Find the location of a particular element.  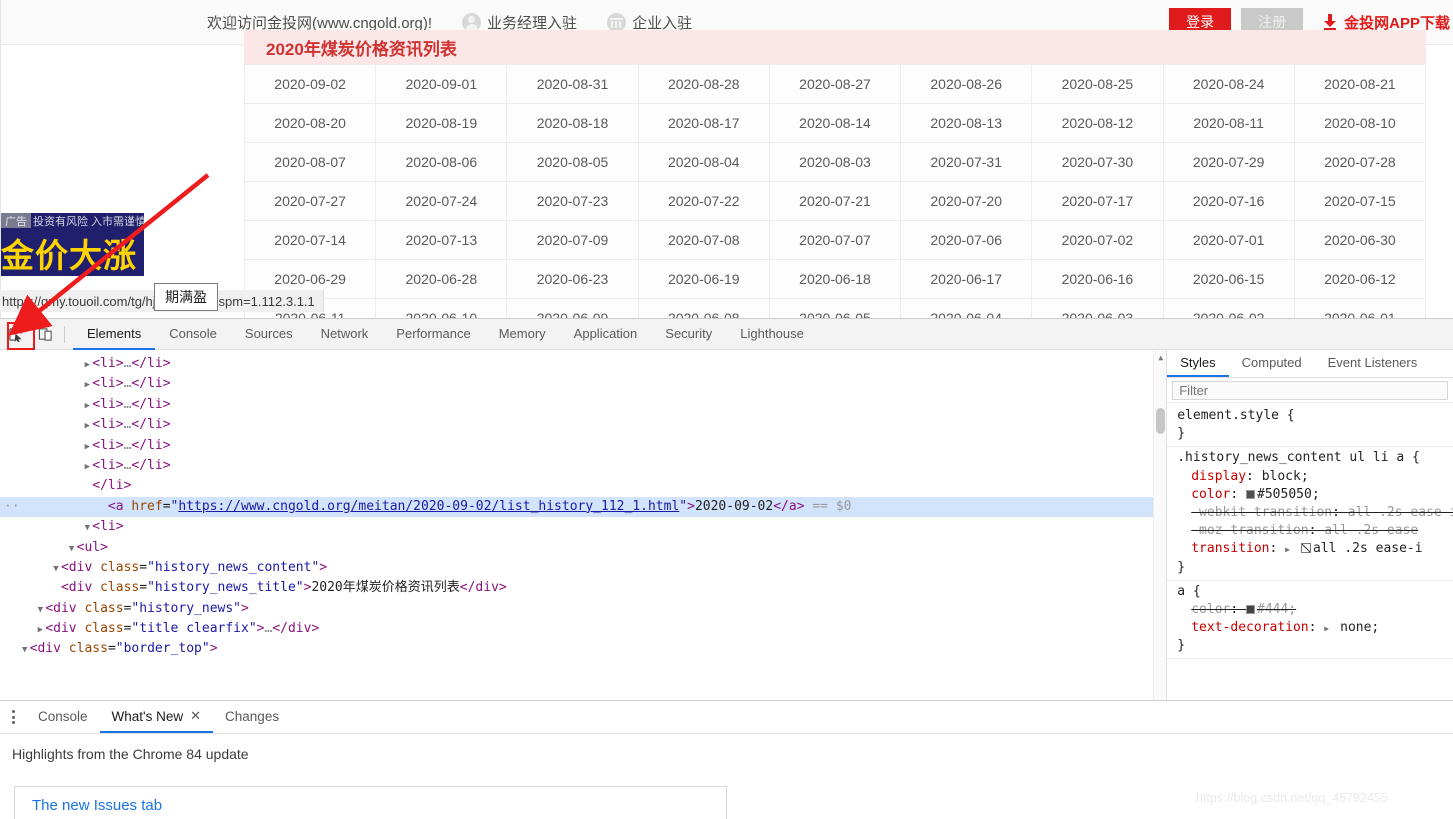

devtools-tab-lighthouse: Lighthouse is located at coordinates (772, 334).